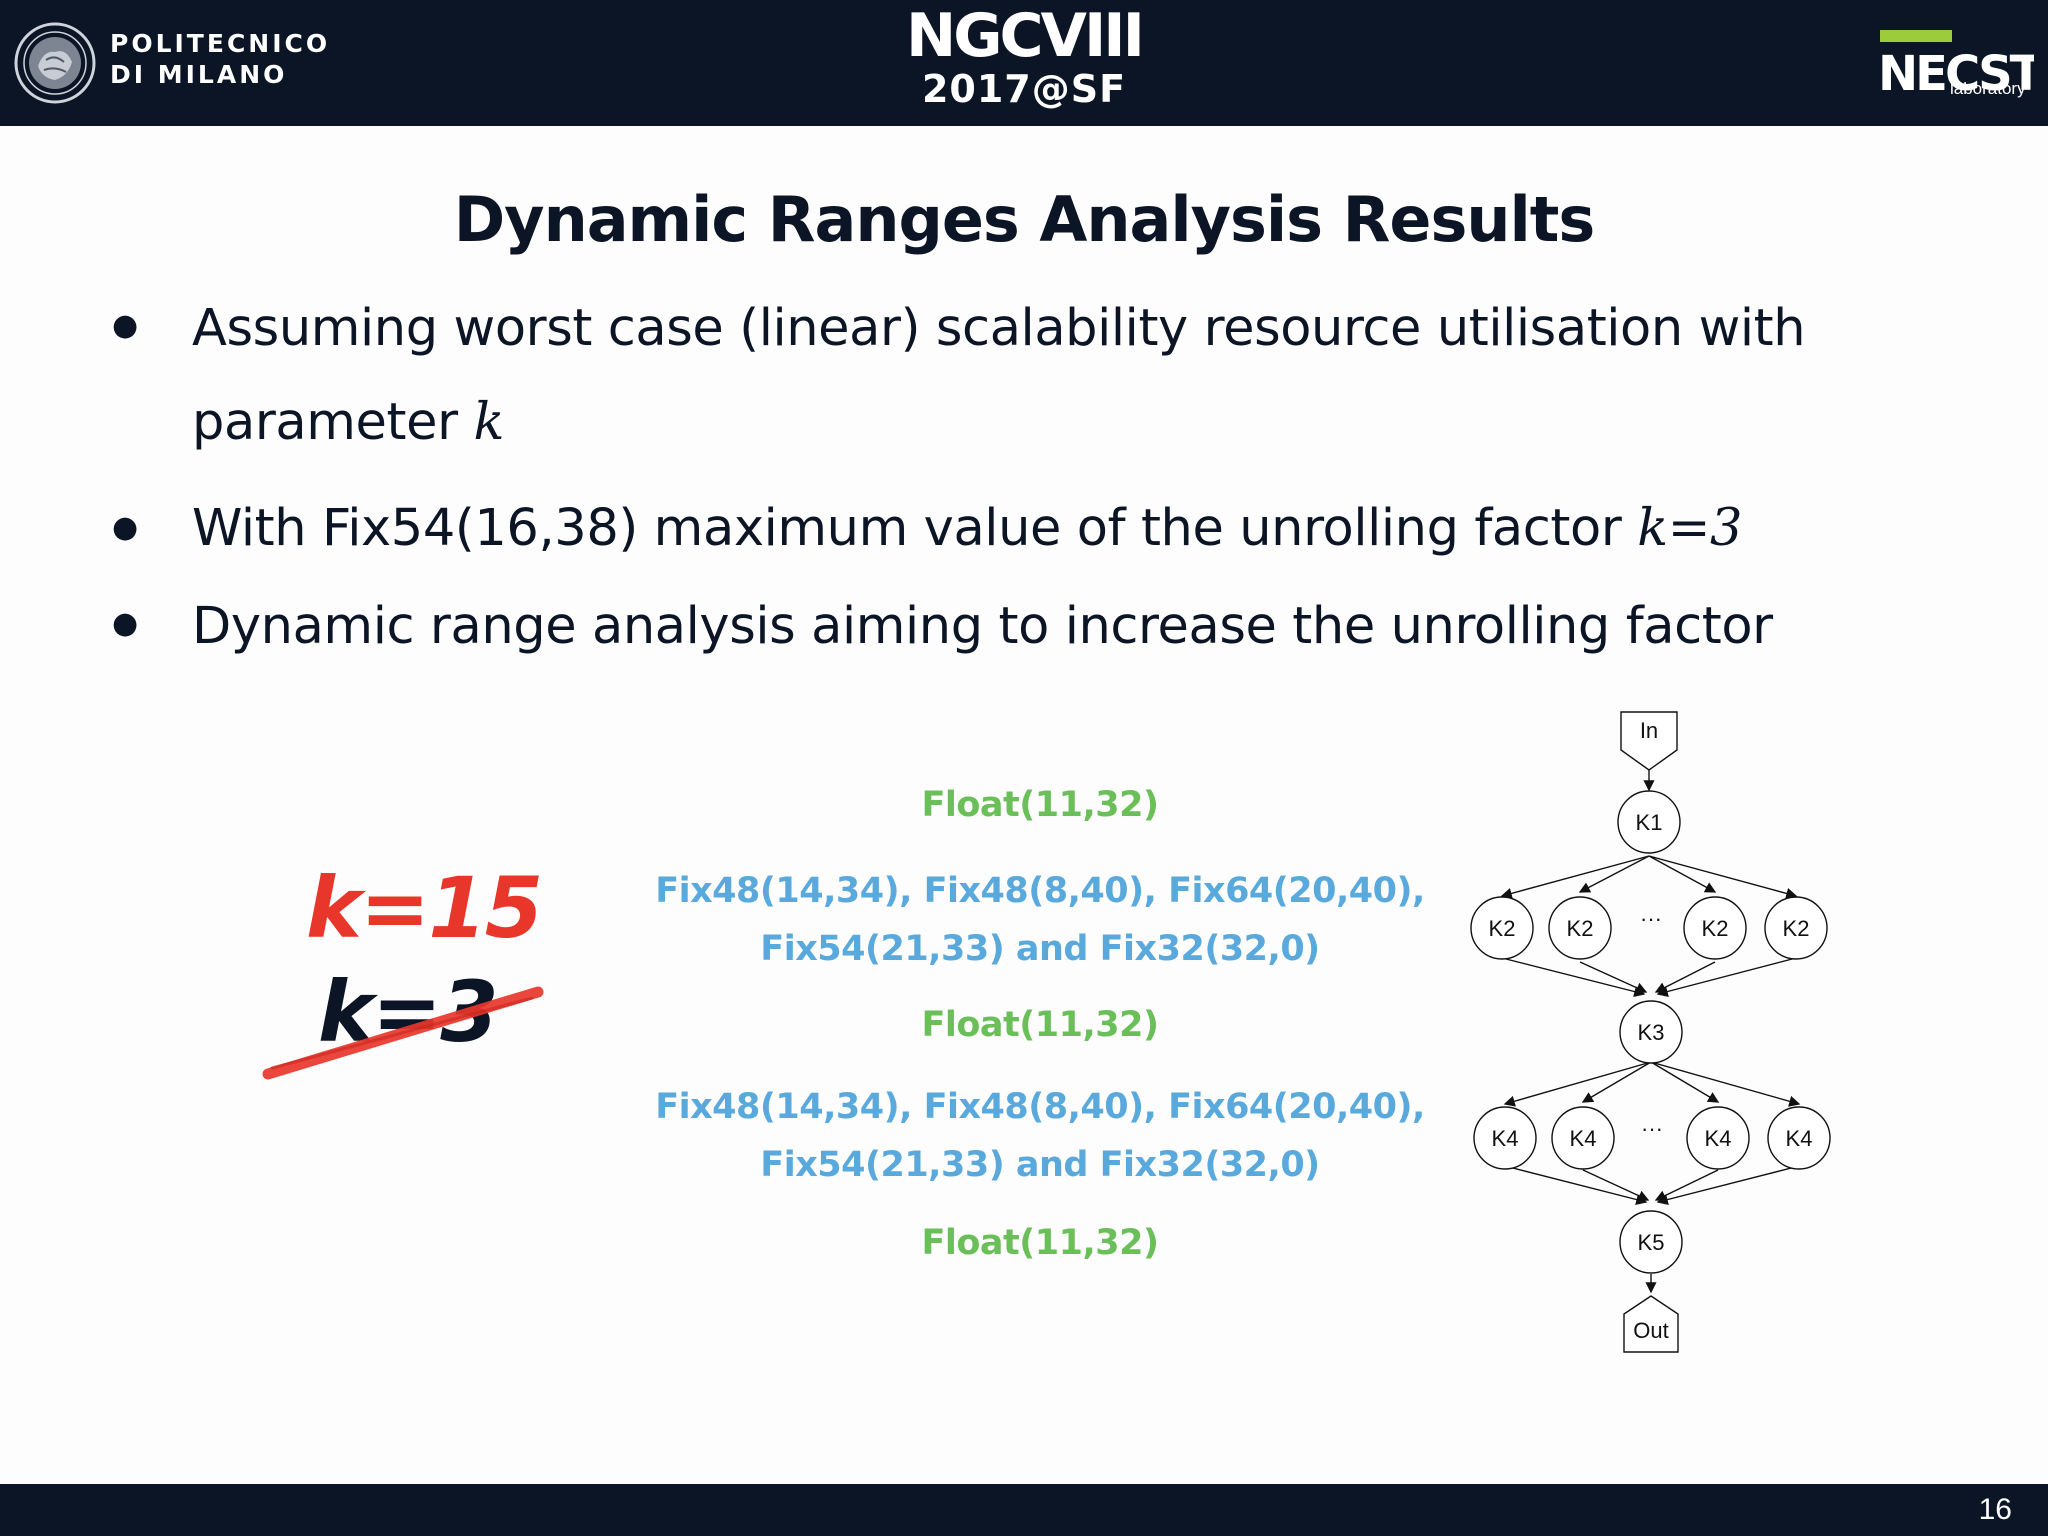 The image size is (2048, 1536). Describe the element at coordinates (1024, 89) in the screenshot. I see `conference-subtitle: 2017@SF` at that location.